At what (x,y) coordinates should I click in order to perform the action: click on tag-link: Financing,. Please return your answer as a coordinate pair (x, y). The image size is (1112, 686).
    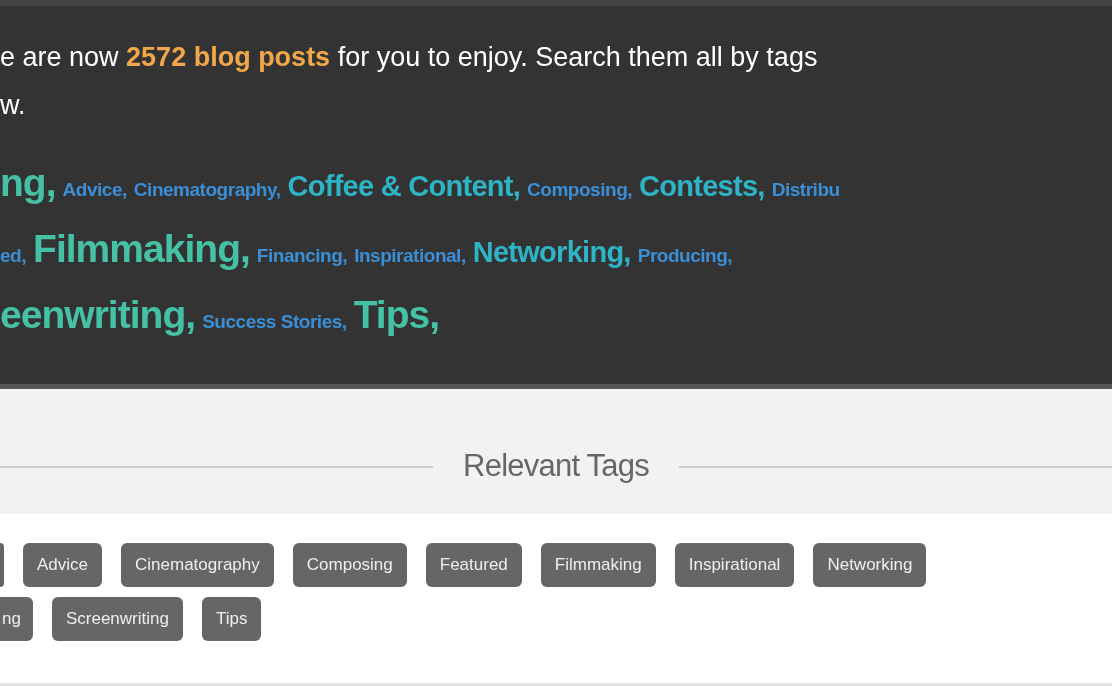
    Looking at the image, I should click on (302, 256).